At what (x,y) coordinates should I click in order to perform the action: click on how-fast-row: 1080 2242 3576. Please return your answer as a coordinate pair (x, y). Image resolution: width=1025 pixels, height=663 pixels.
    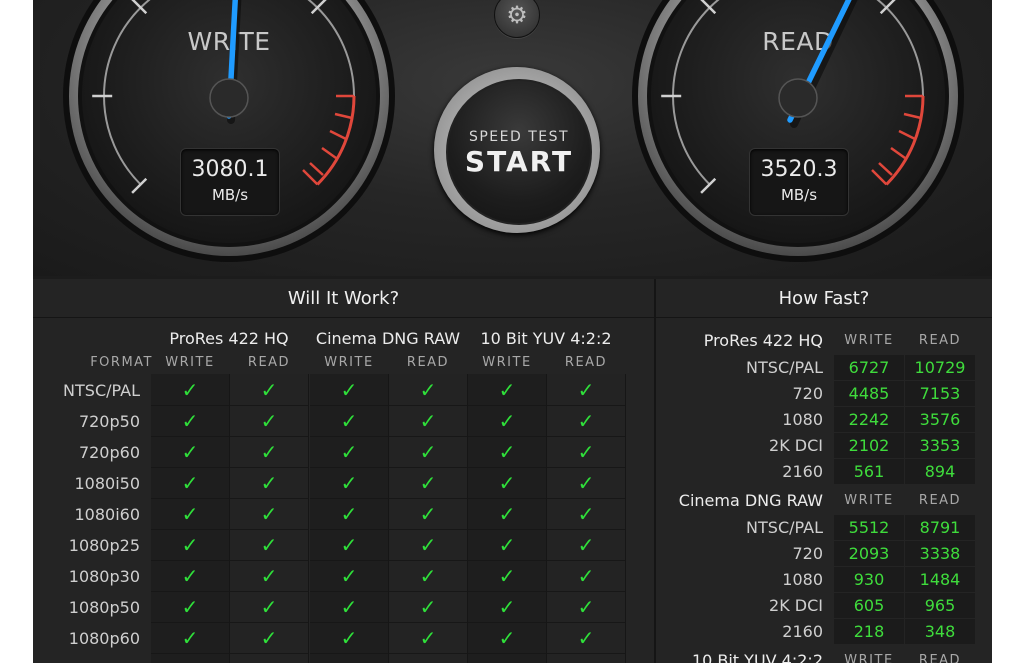
    Looking at the image, I should click on (824, 420).